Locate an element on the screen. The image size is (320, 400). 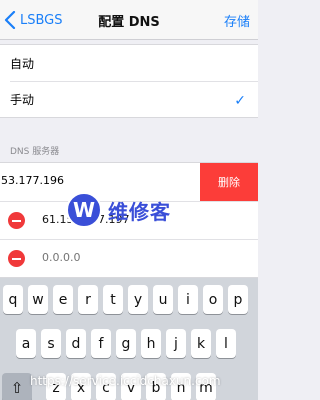
key-e: e is located at coordinates (63, 299).